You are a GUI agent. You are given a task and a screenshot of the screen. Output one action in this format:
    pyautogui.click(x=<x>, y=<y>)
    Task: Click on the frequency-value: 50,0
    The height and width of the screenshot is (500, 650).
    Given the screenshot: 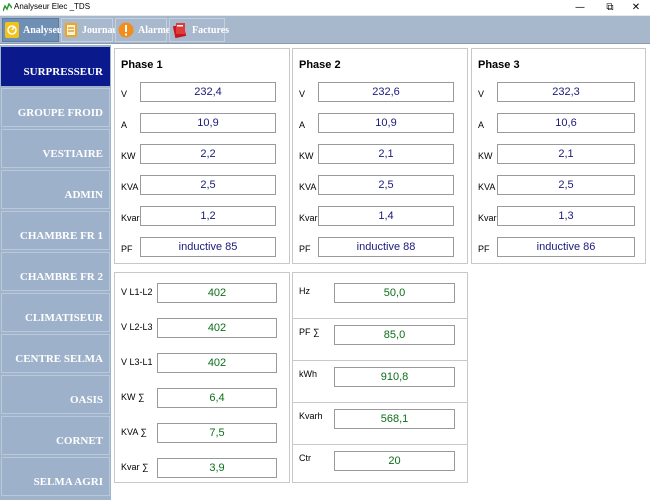 What is the action you would take?
    pyautogui.click(x=394, y=293)
    